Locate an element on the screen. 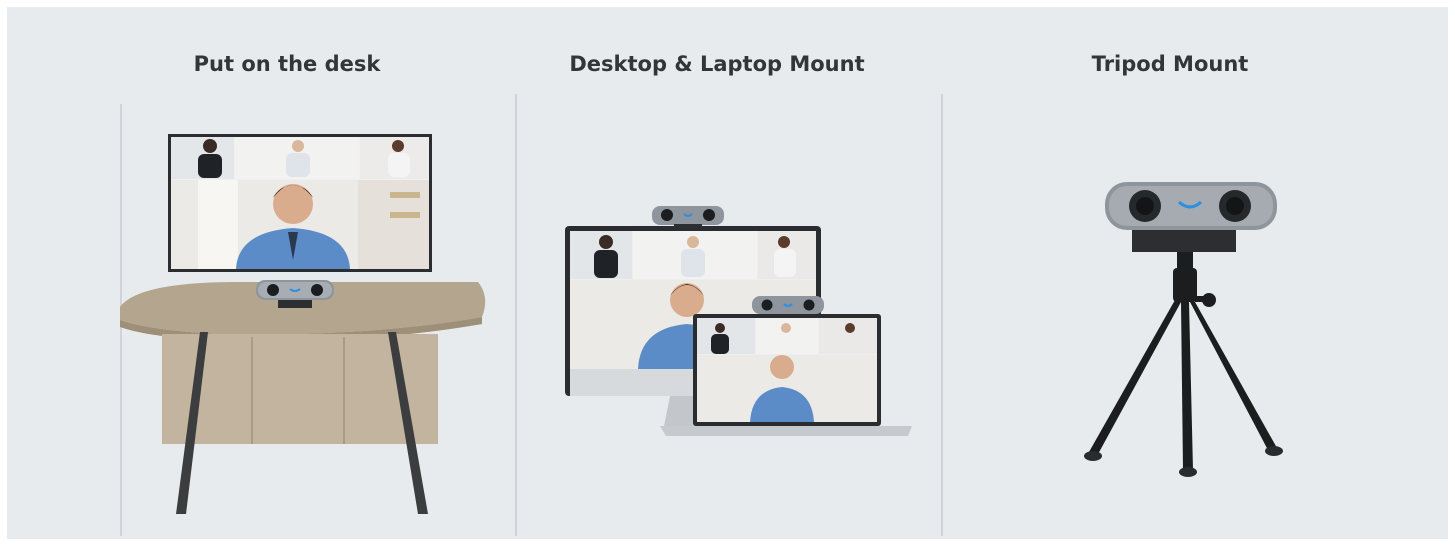 The width and height of the screenshot is (1455, 546). table-icon is located at coordinates (303, 398).